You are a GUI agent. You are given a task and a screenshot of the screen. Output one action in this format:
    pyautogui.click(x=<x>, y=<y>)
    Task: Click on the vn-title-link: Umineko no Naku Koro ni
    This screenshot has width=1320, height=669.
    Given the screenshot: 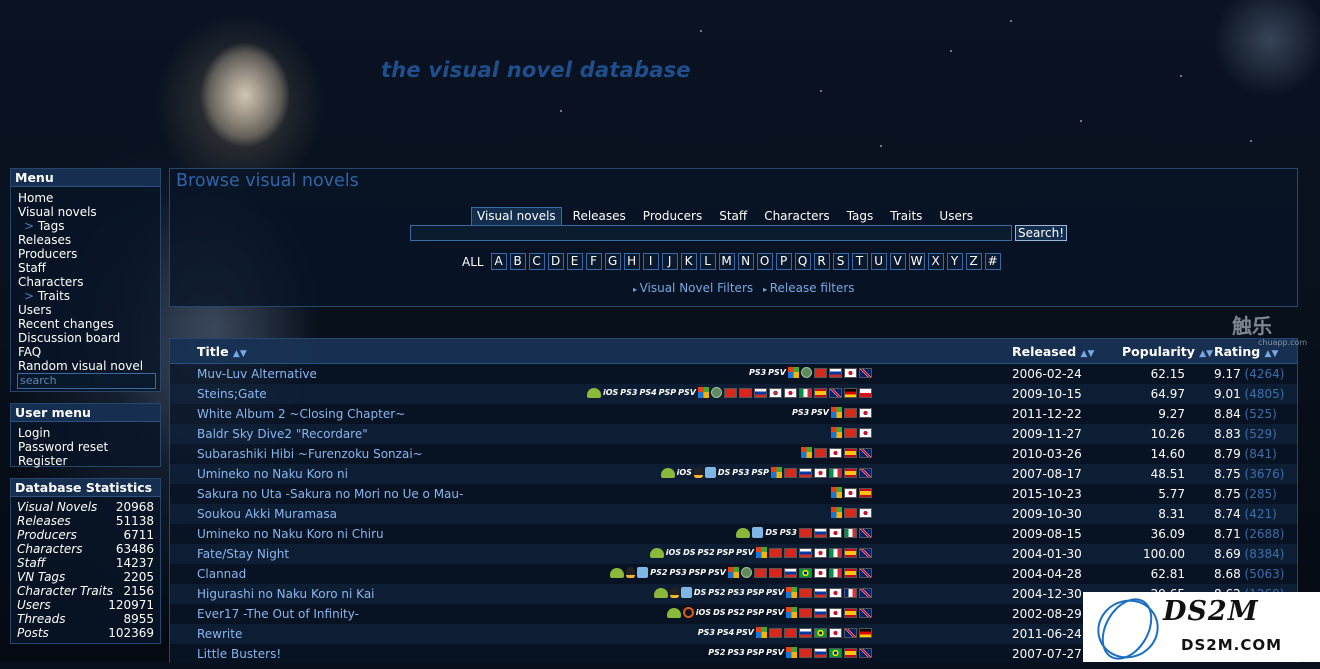 What is the action you would take?
    pyautogui.click(x=272, y=474)
    